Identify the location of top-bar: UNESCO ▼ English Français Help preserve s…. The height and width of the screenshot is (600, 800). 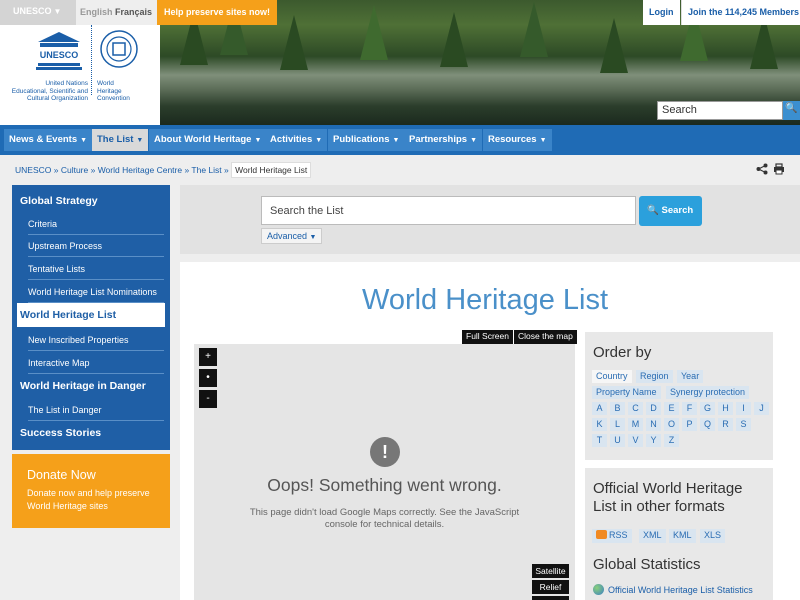
(400, 12).